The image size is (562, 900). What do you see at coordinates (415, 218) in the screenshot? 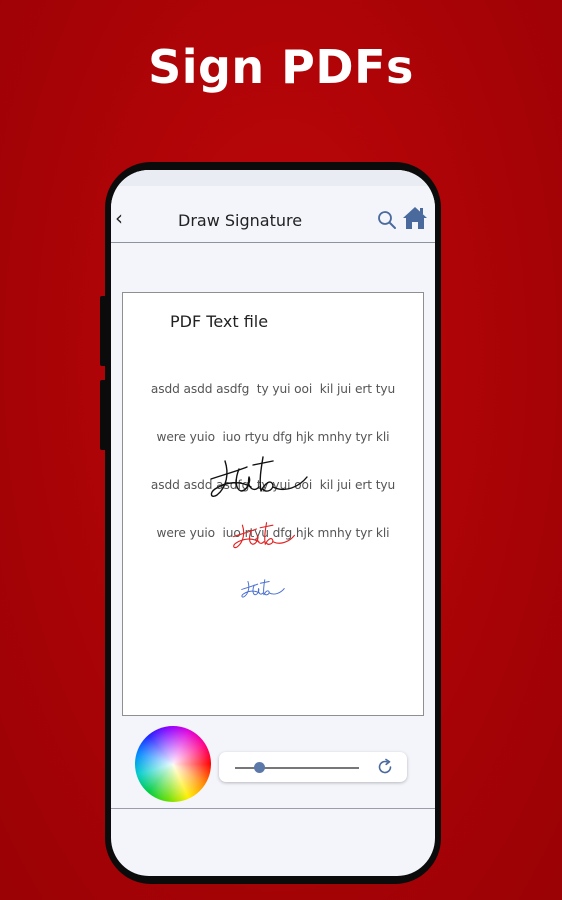
I see `home-icon` at bounding box center [415, 218].